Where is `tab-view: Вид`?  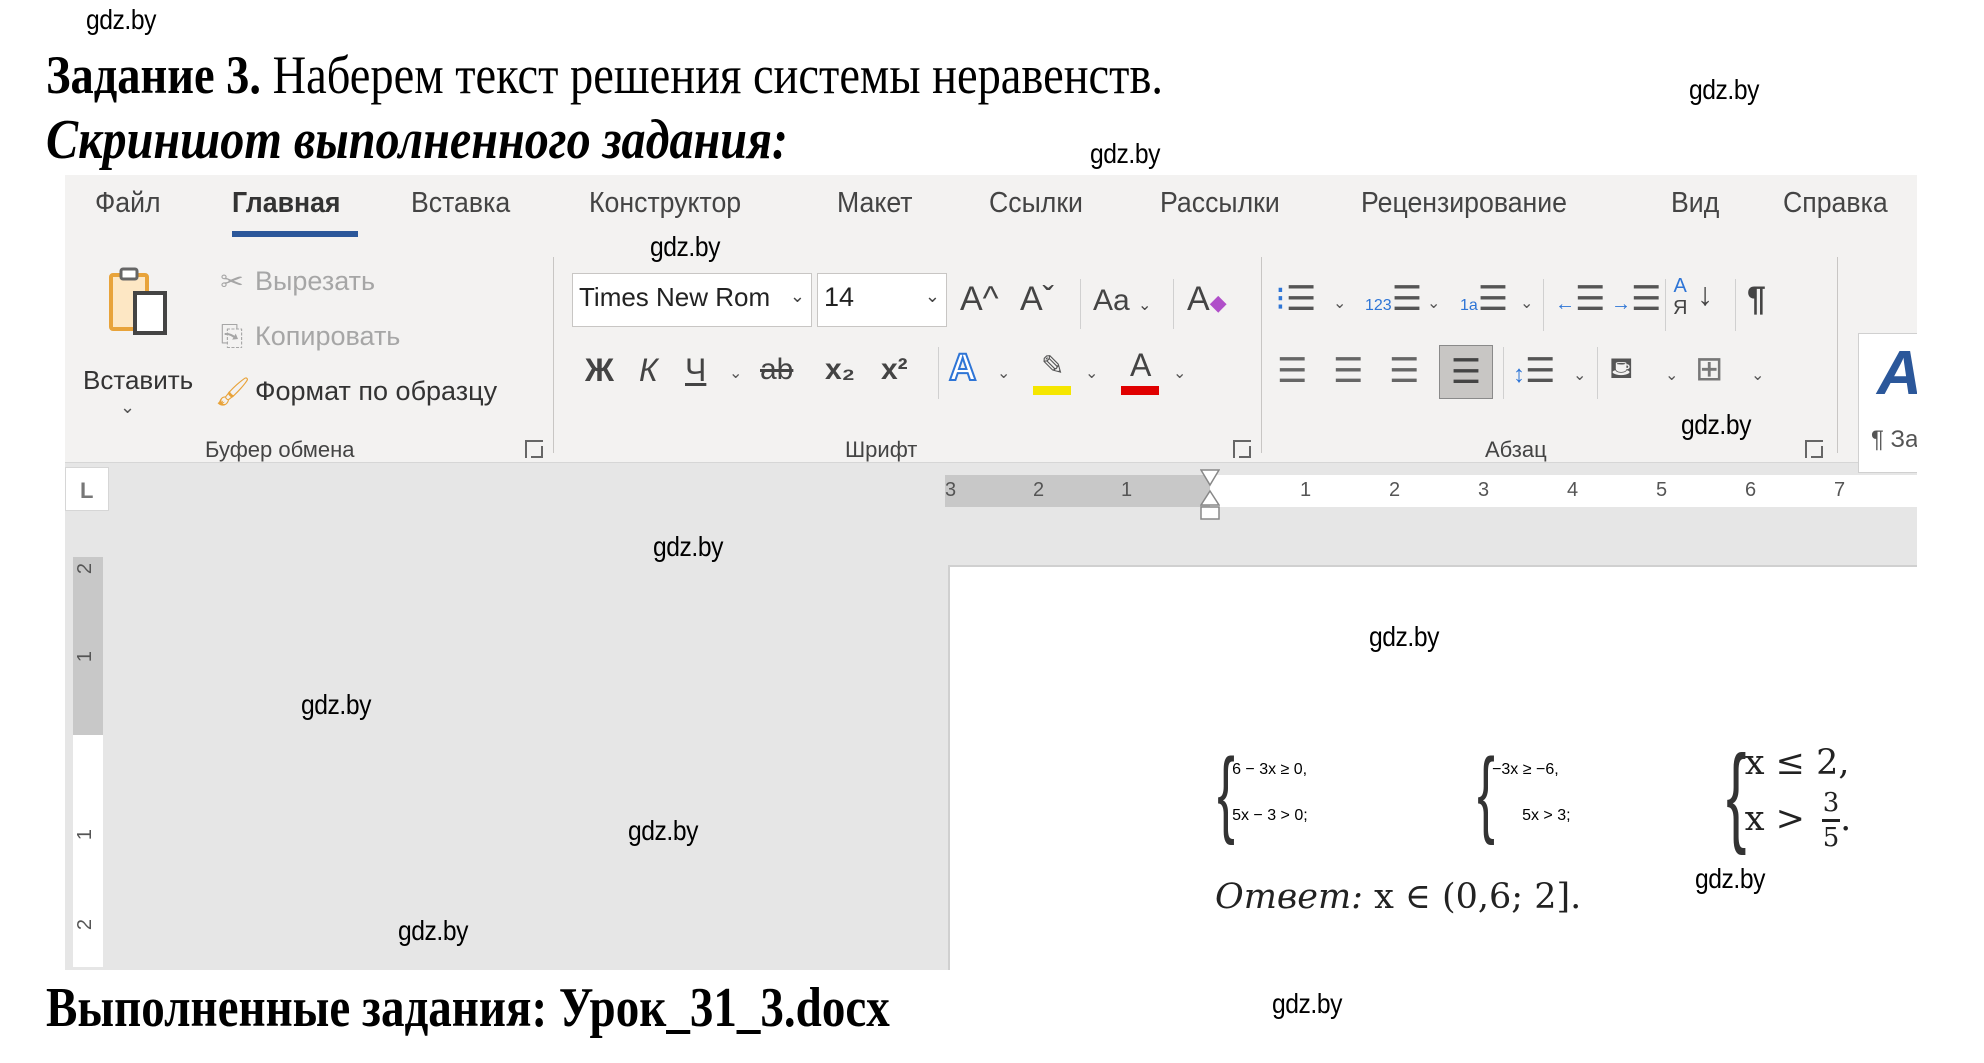 tab-view: Вид is located at coordinates (1695, 203).